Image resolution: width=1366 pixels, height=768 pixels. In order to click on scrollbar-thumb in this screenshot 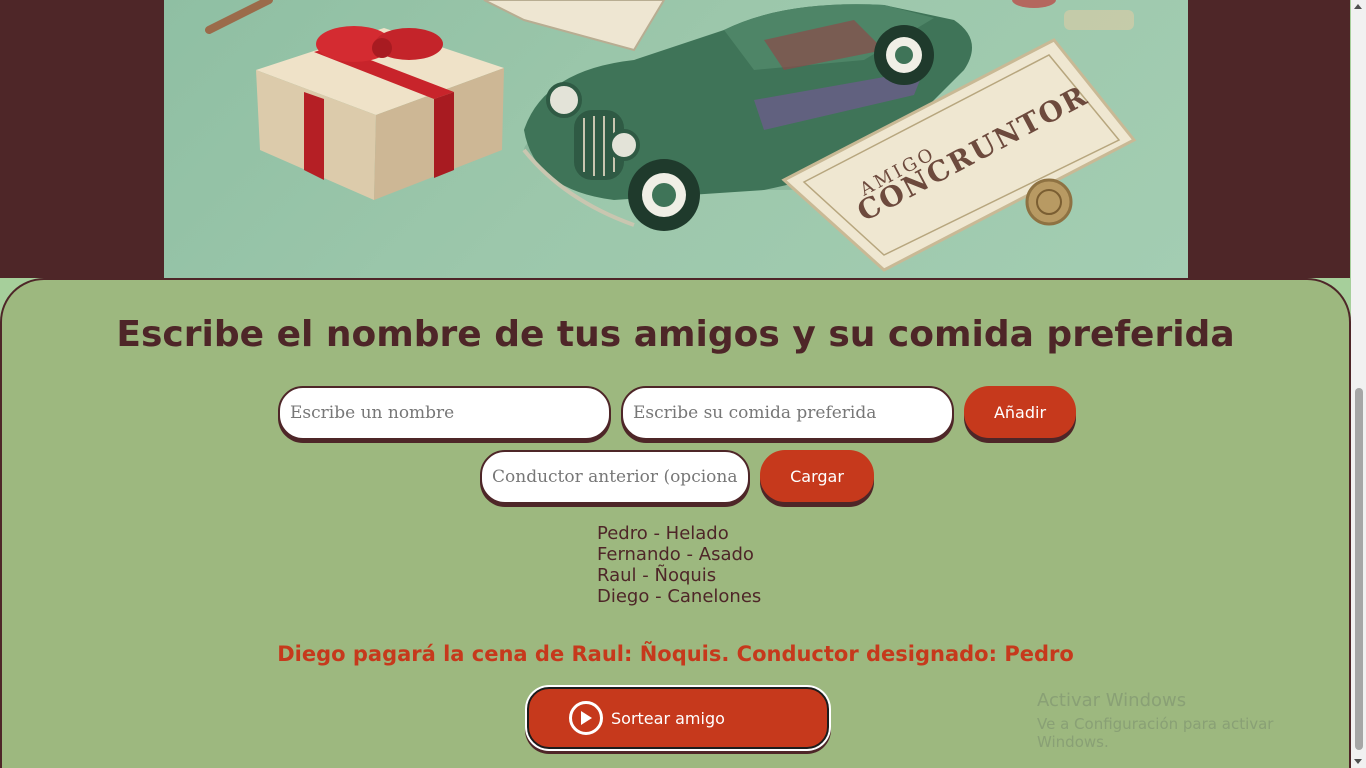, I will do `click(1359, 569)`.